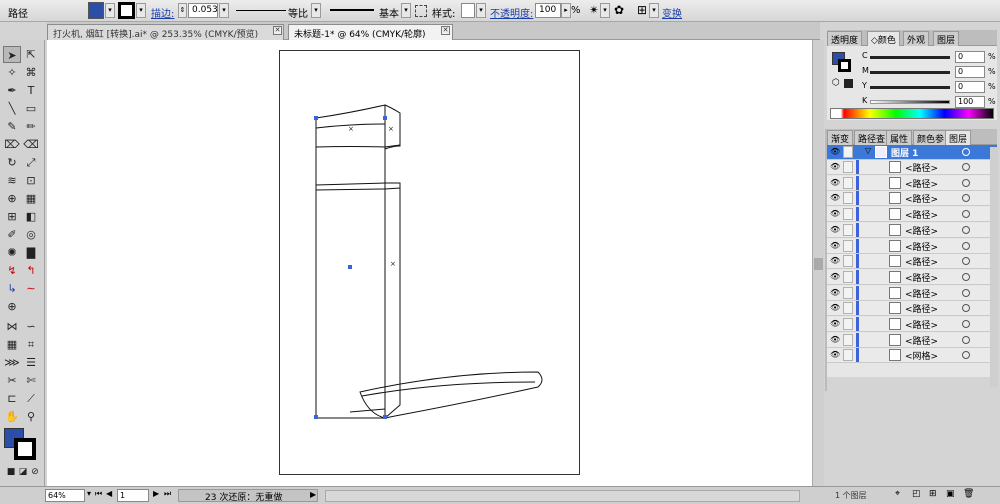 The height and width of the screenshot is (504, 1000). Describe the element at coordinates (910, 87) in the screenshot. I see `yellow-slider` at that location.